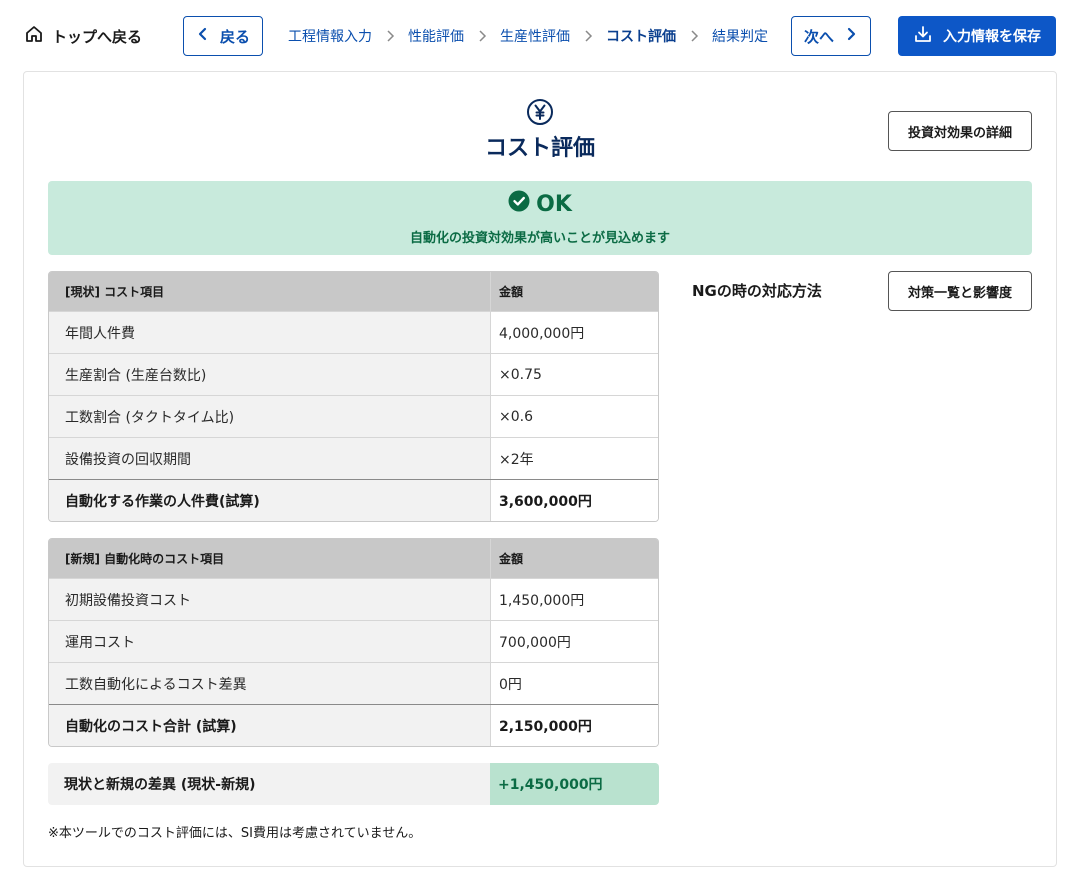 Image resolution: width=1080 pixels, height=890 pixels. I want to click on step-process-input: 工程情報入力, so click(330, 36).